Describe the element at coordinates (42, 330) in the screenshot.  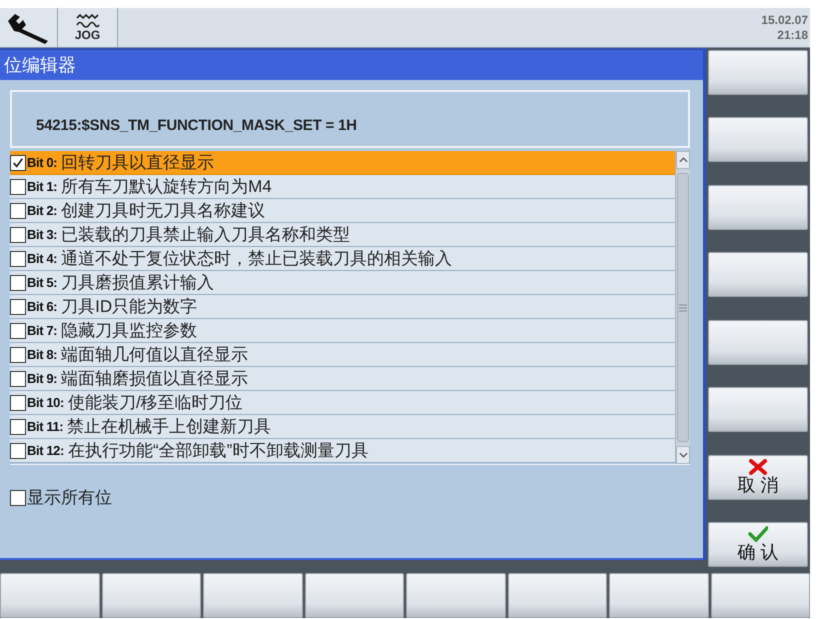
I see `bit-label: Bit 7:` at that location.